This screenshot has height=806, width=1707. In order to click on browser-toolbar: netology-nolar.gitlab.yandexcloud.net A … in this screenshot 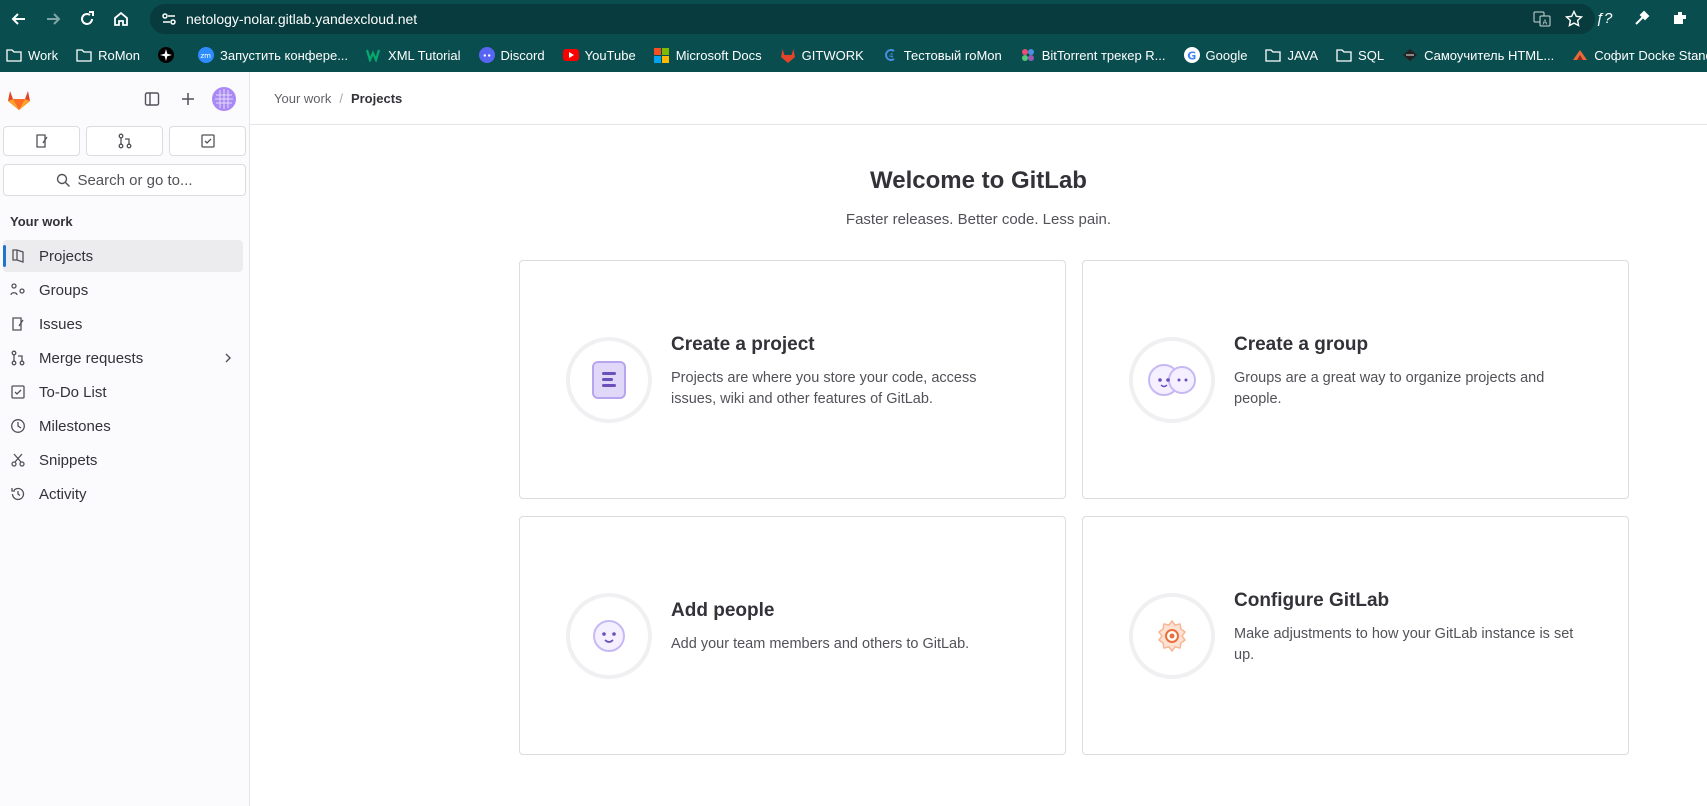, I will do `click(853, 19)`.